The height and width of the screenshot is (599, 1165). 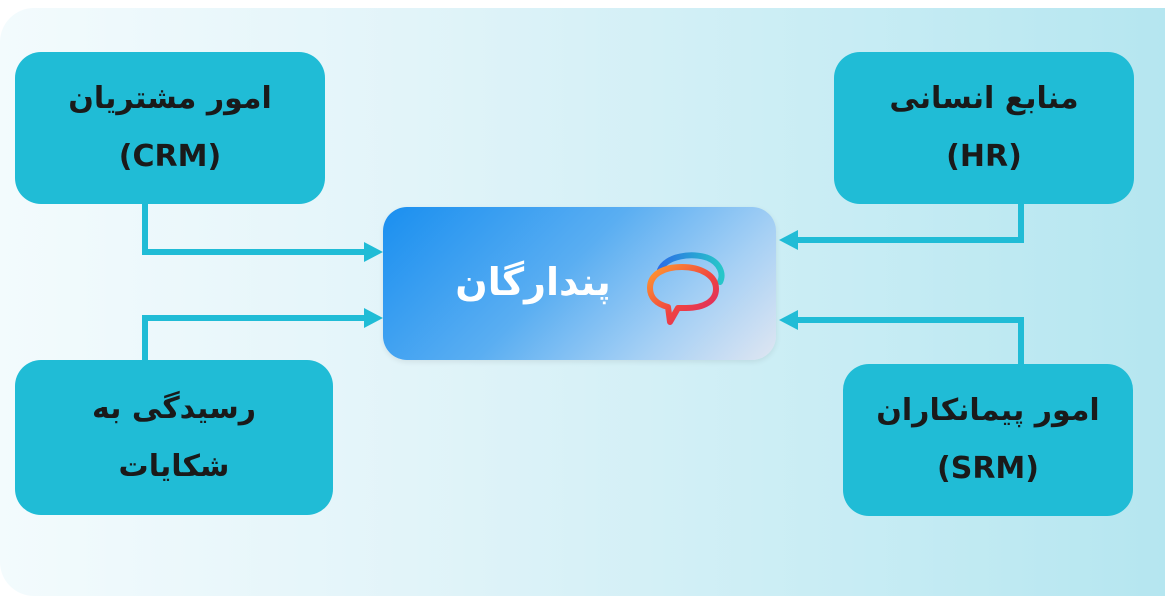 What do you see at coordinates (988, 468) in the screenshot?
I see `node-srm-subtitle: (SRM)` at bounding box center [988, 468].